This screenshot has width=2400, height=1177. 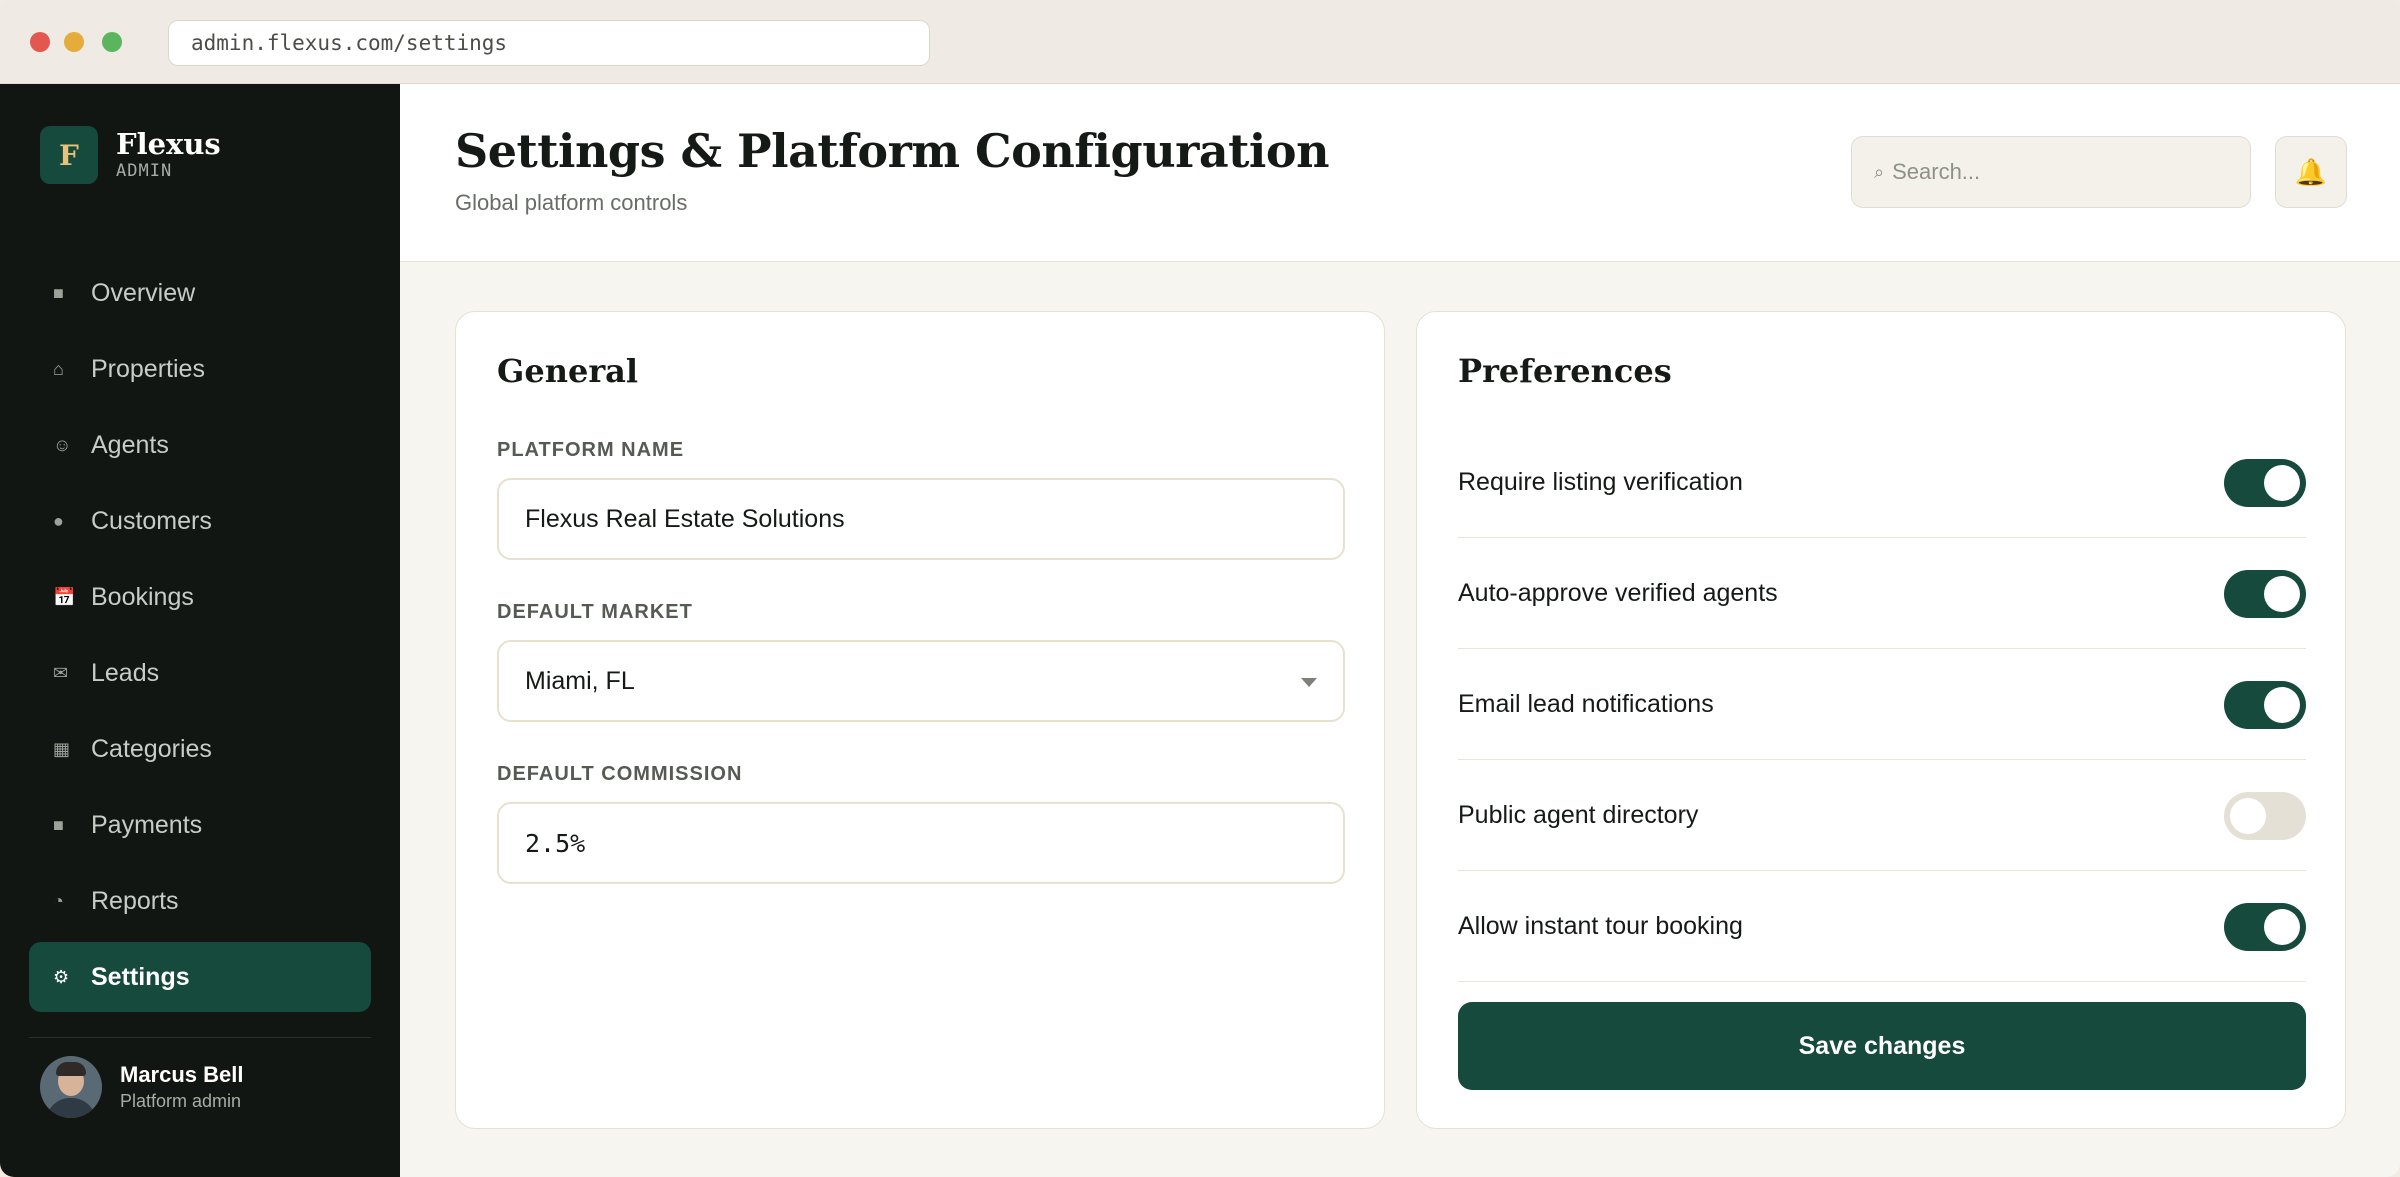 What do you see at coordinates (58, 900) in the screenshot?
I see `pie-icon: ◔` at bounding box center [58, 900].